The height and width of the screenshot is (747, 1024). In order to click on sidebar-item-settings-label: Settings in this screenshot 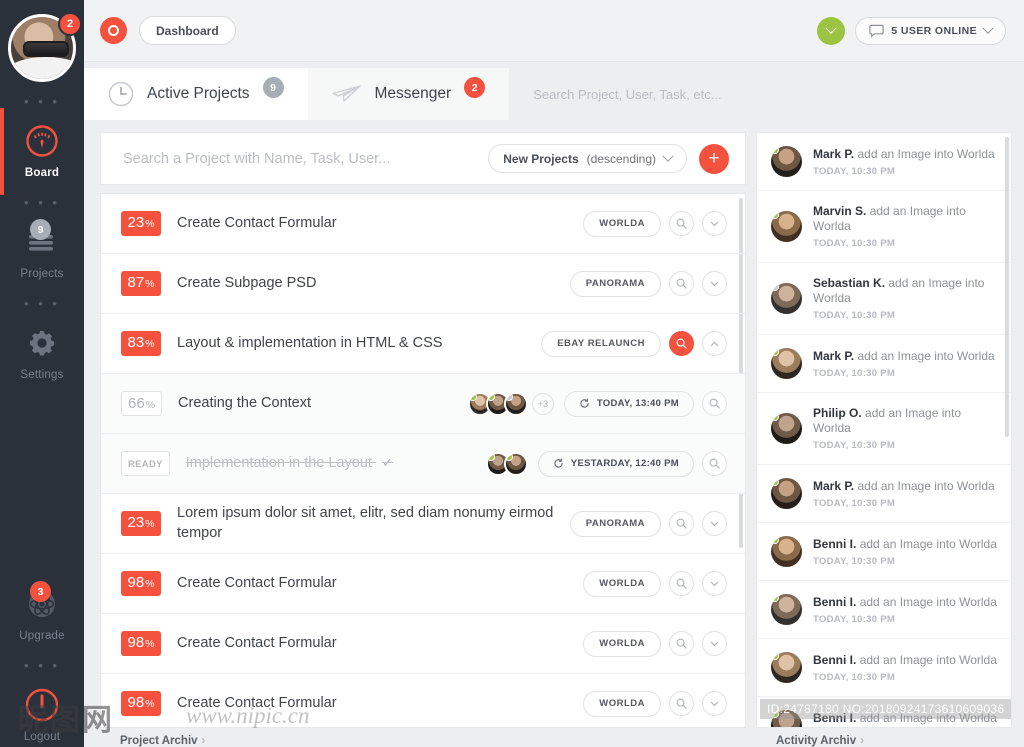, I will do `click(42, 375)`.